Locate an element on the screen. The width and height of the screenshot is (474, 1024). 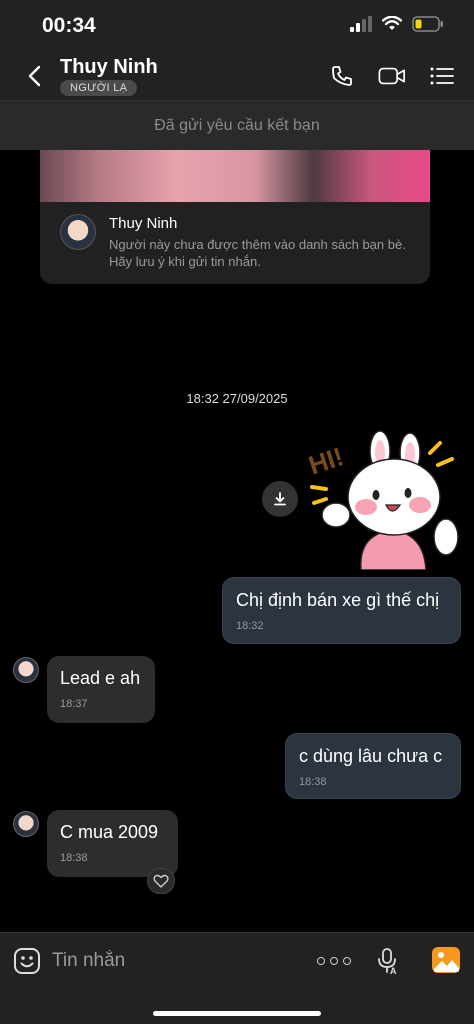
friend-request-text: Đã gửi yêu cầu kết bạn is located at coordinates (237, 125).